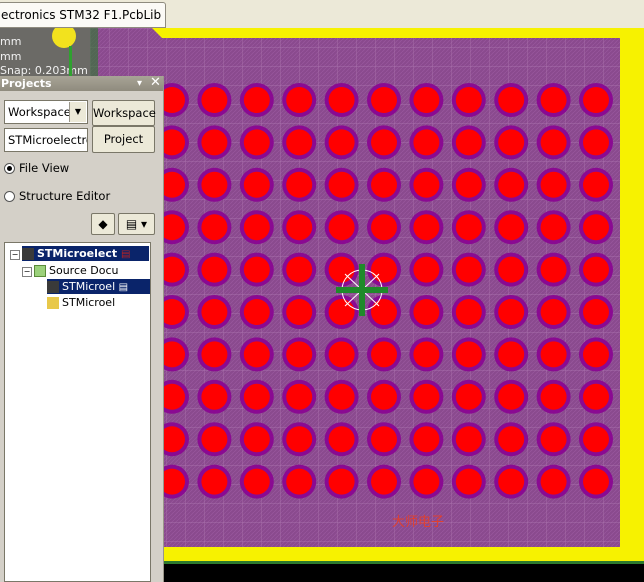 The width and height of the screenshot is (644, 582). Describe the element at coordinates (36, 168) in the screenshot. I see `file-view-option: File View` at that location.